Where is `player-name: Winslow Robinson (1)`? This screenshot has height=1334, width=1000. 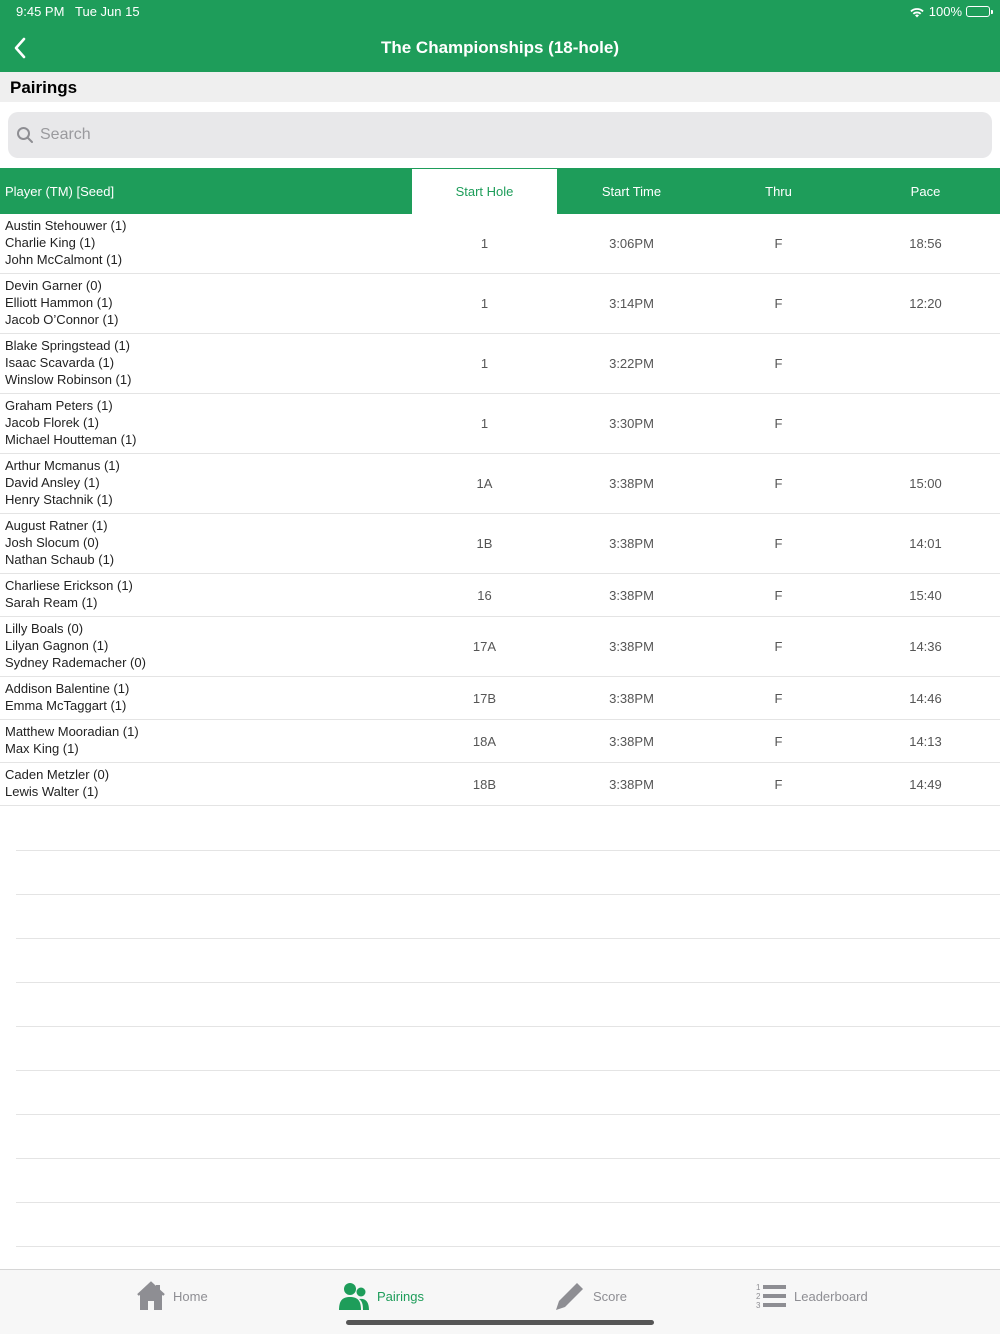
player-name: Winslow Robinson (1) is located at coordinates (68, 379).